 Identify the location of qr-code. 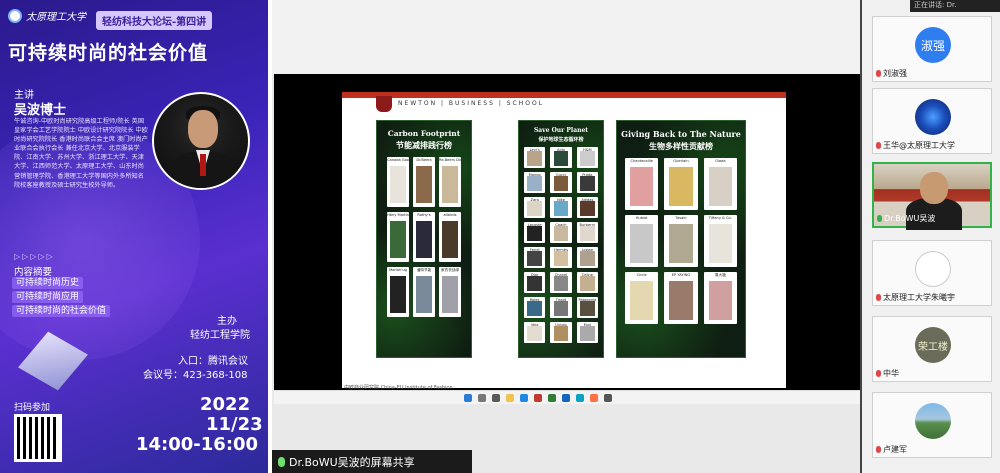
(38, 438).